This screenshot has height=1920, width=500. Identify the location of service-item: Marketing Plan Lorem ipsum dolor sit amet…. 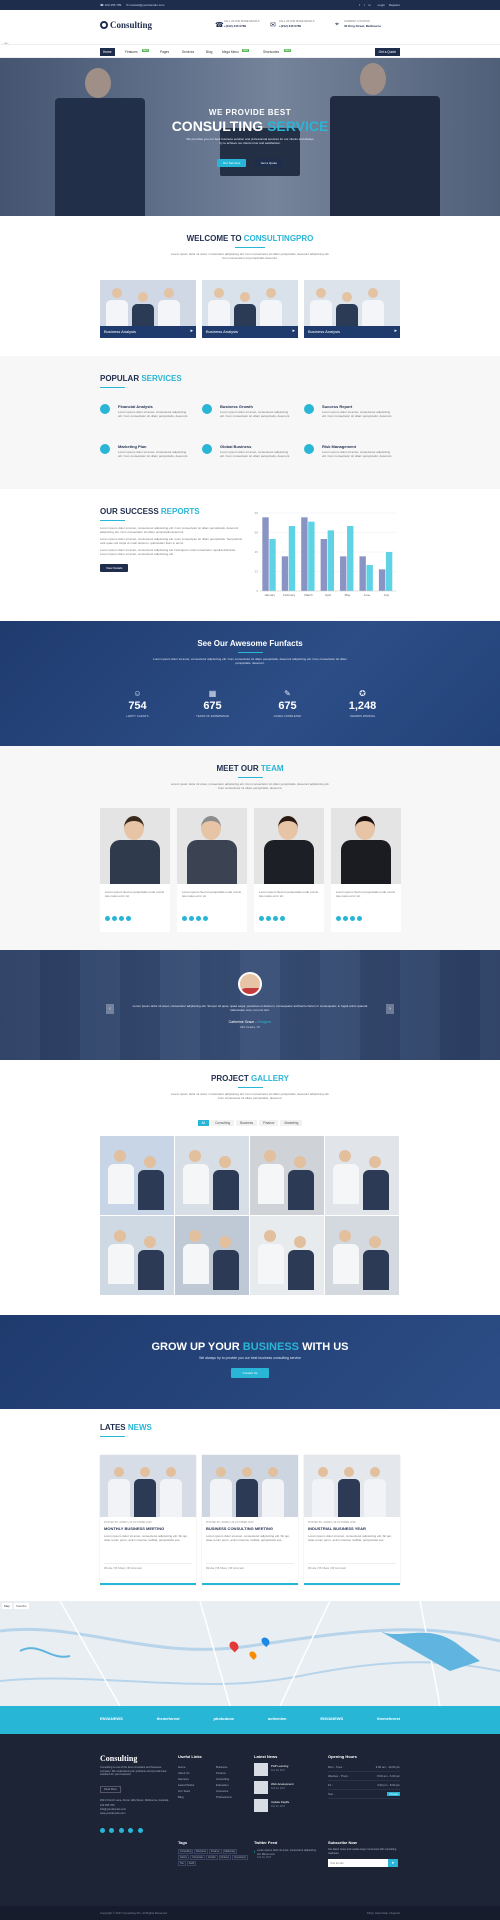
(149, 462).